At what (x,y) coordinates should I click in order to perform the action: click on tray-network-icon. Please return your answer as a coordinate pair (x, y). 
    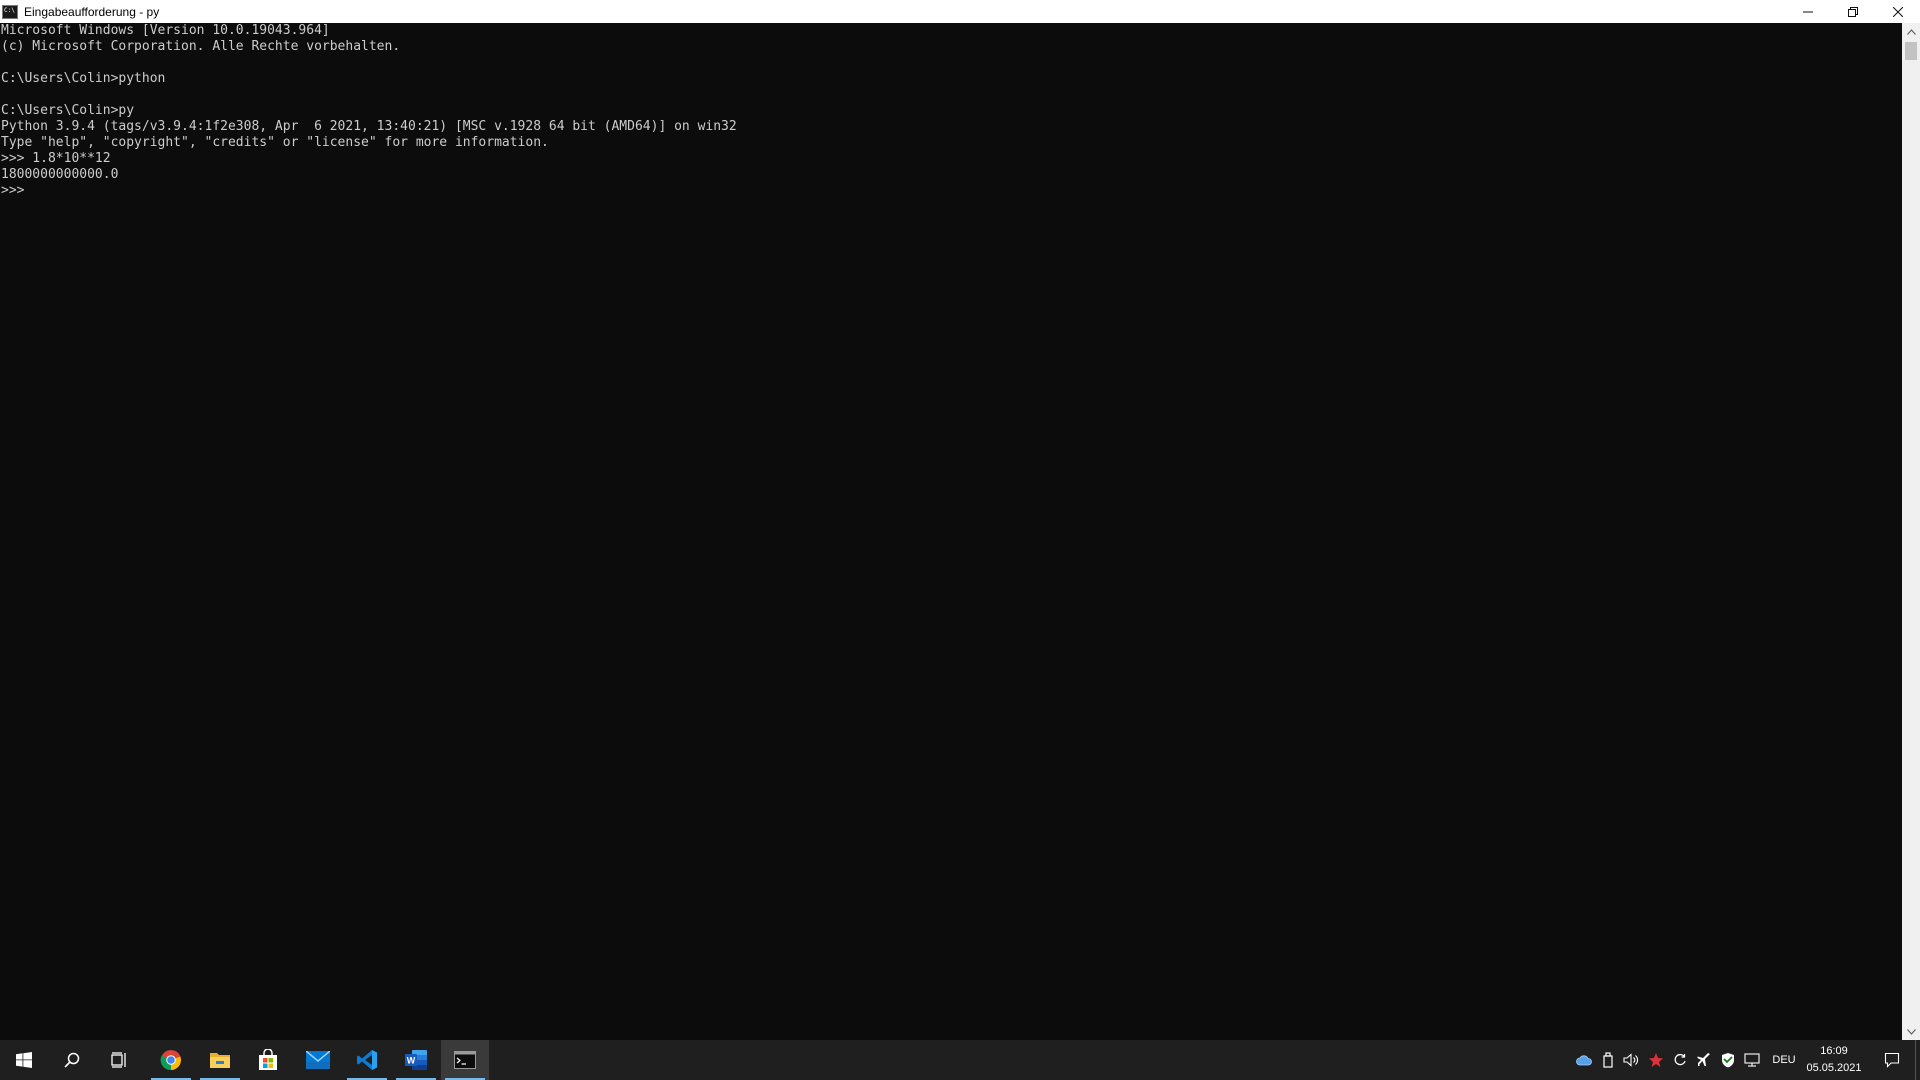
    Looking at the image, I should click on (1752, 1060).